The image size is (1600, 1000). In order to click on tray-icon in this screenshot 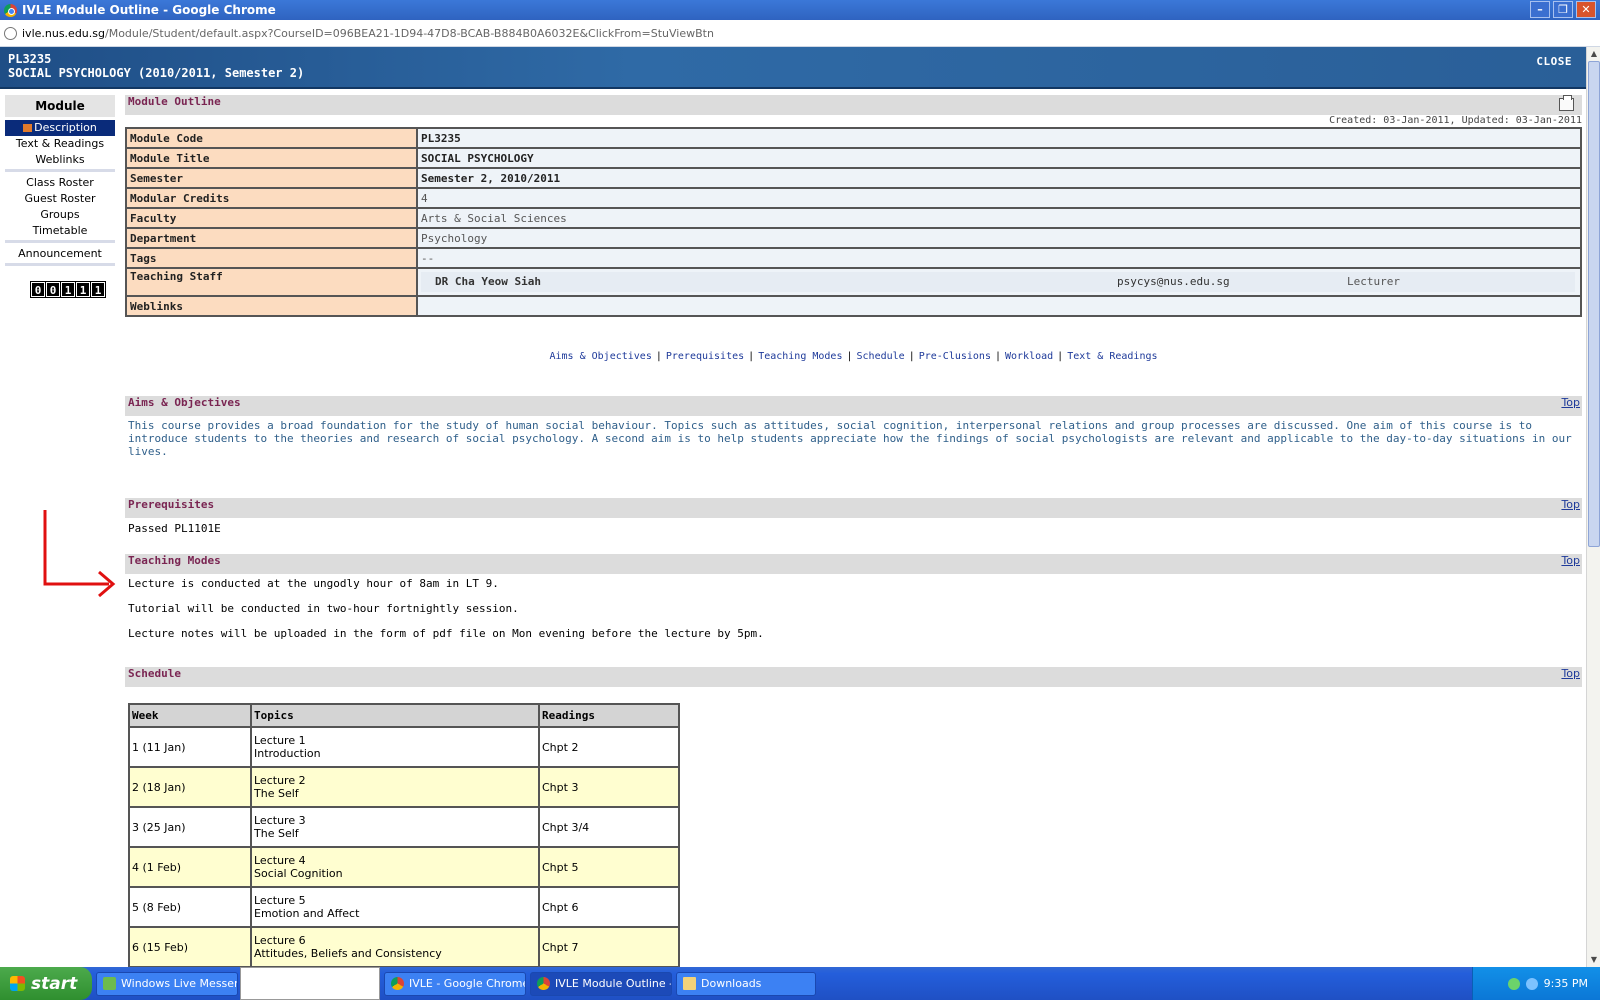, I will do `click(1513, 983)`.